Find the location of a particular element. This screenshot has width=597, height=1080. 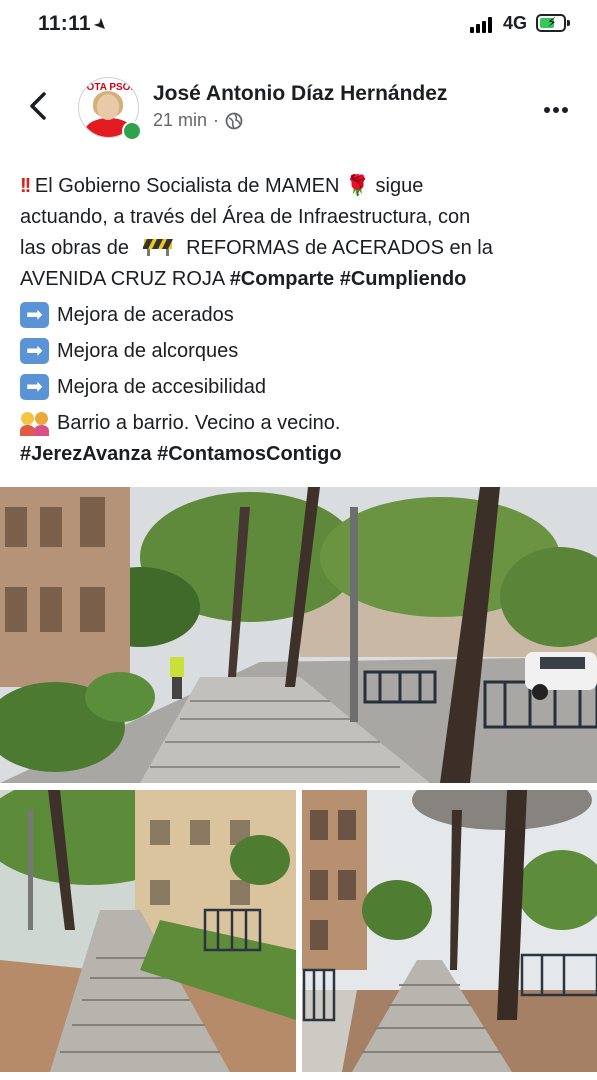

signal-icon is located at coordinates (483, 25).